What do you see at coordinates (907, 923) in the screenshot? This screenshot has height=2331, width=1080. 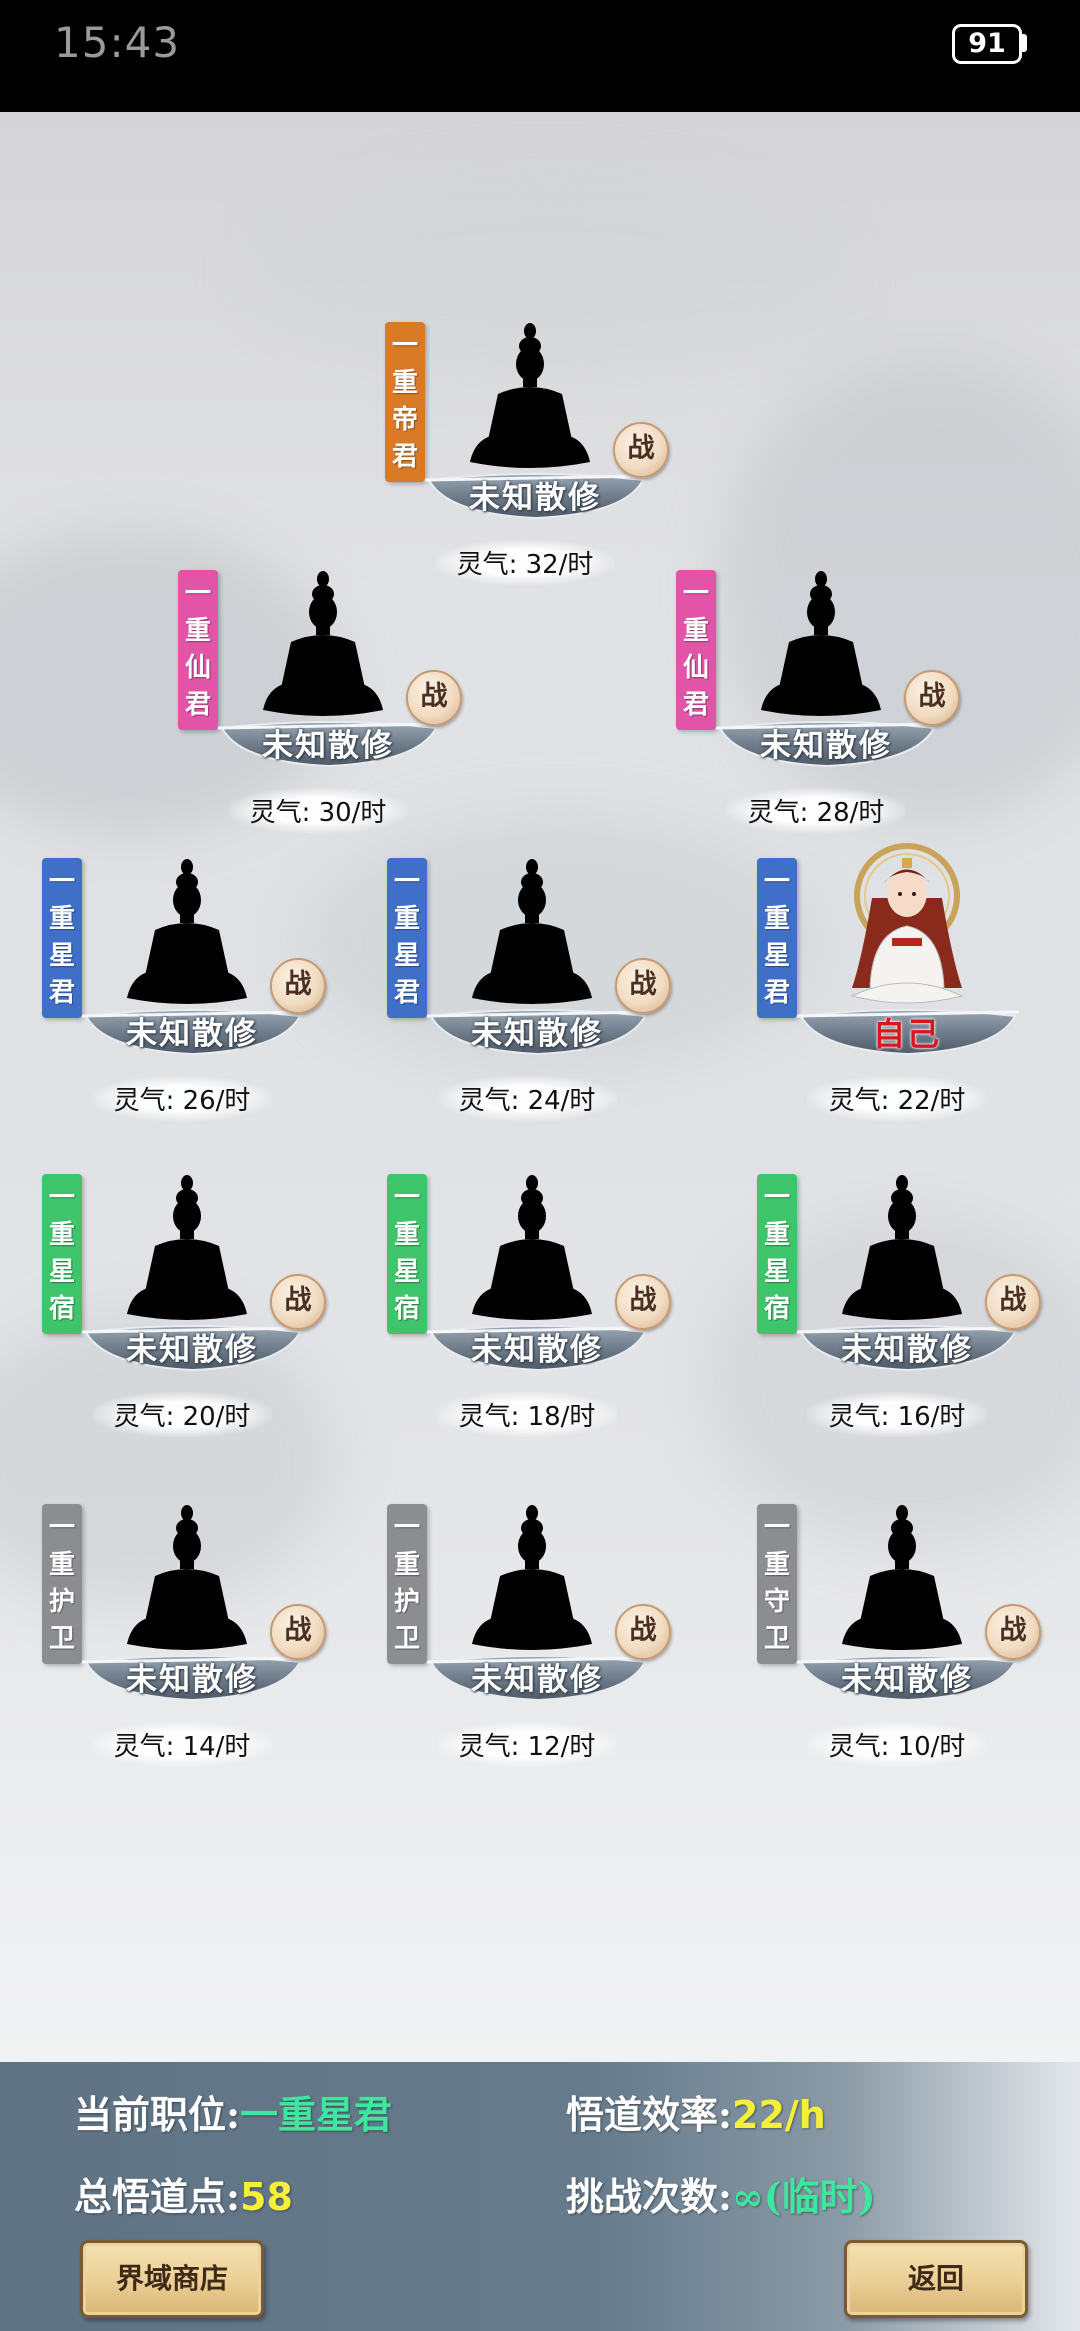 I see `player-avatar` at bounding box center [907, 923].